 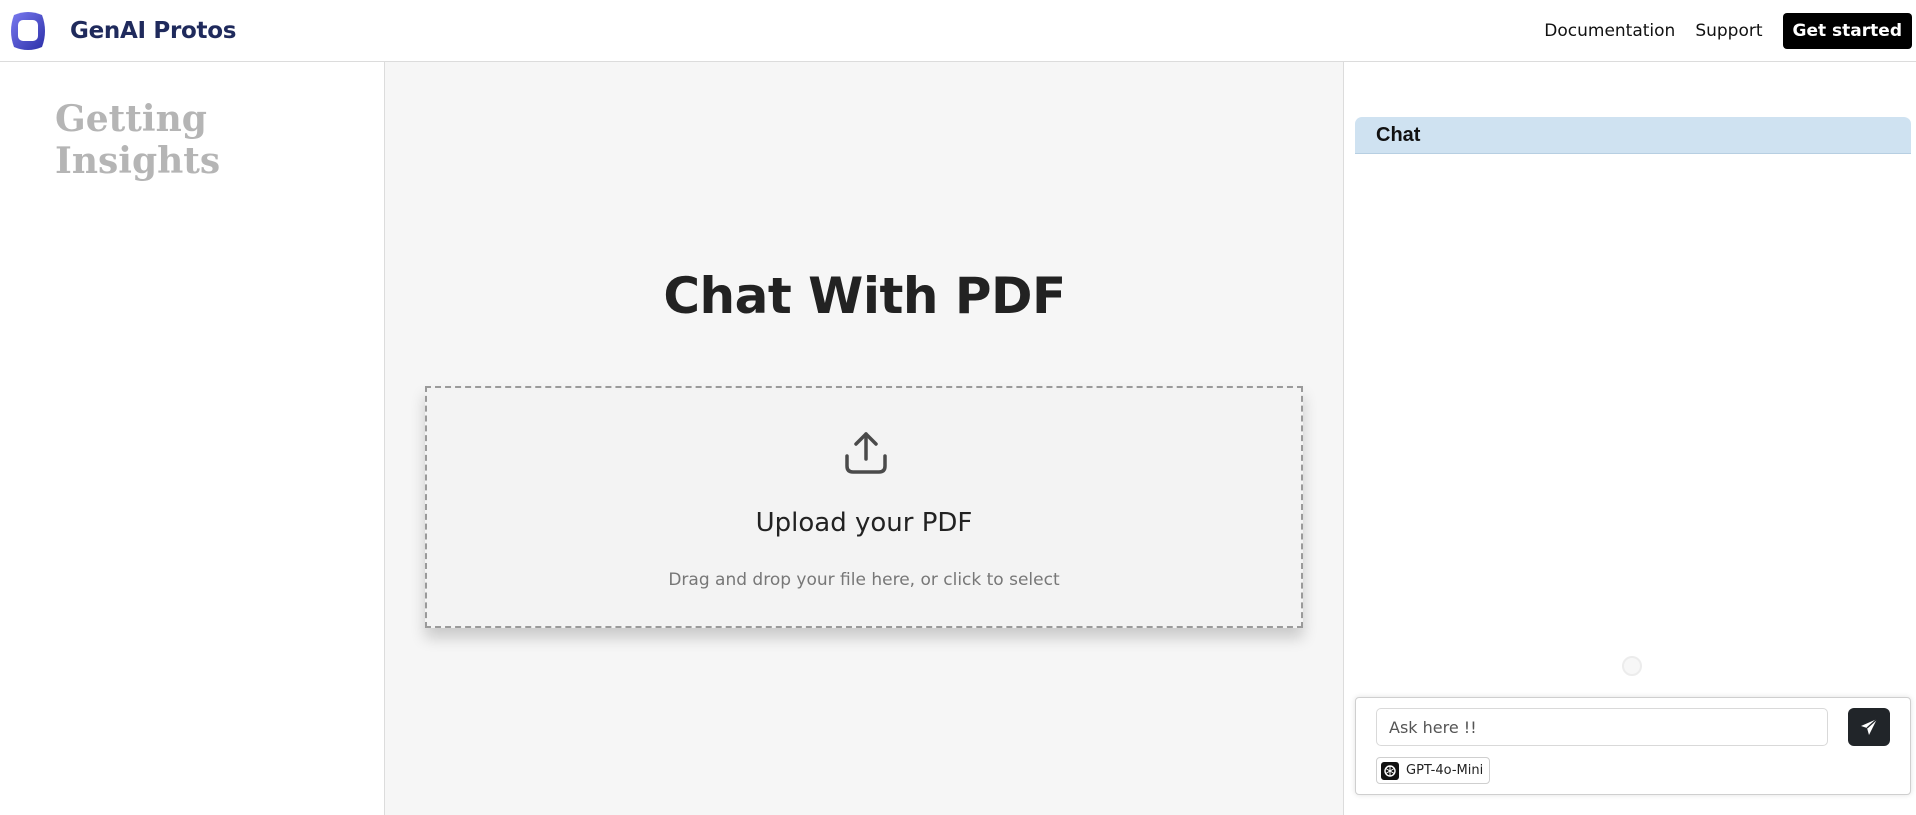 I want to click on nav-link-documentation: Documentation, so click(x=1609, y=31).